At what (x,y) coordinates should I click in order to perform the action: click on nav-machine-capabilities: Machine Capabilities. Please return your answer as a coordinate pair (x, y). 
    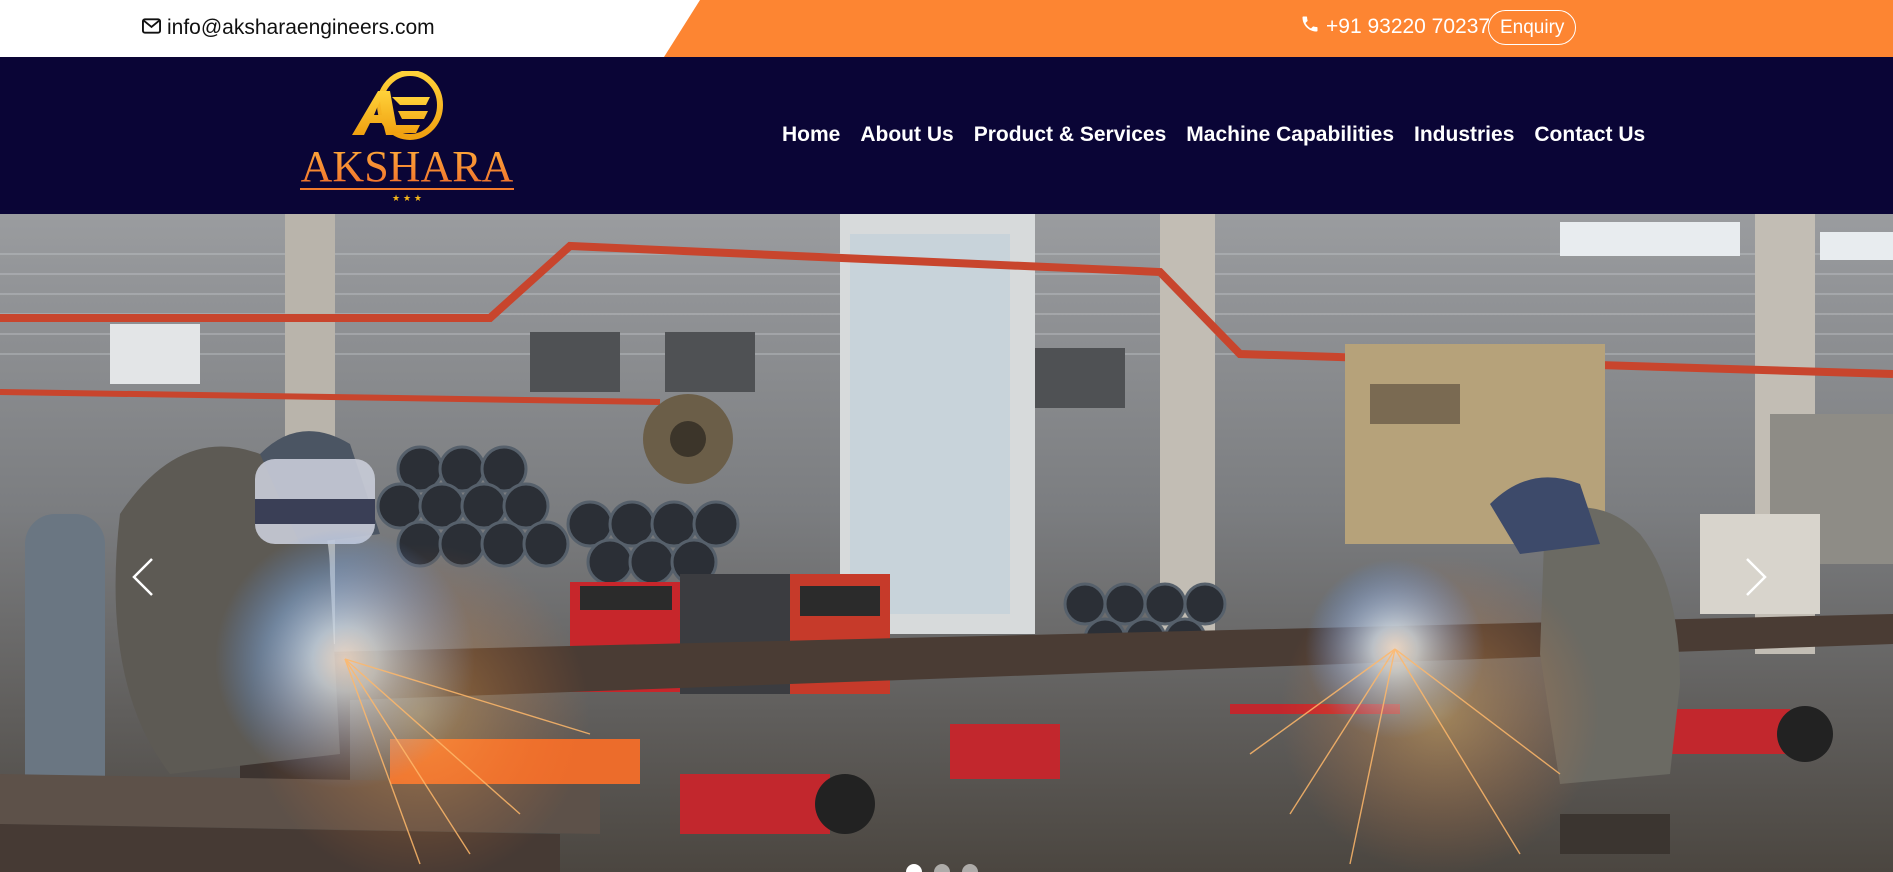
    Looking at the image, I should click on (1290, 135).